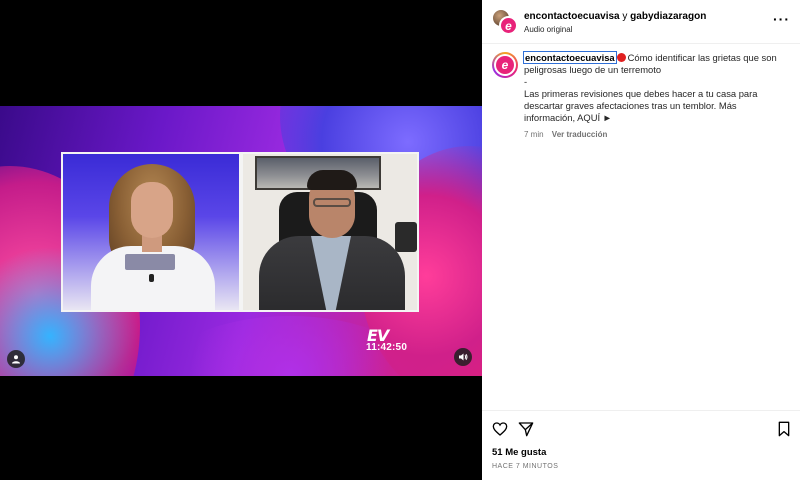 Image resolution: width=800 pixels, height=480 pixels. Describe the element at coordinates (519, 452) in the screenshot. I see `like-count: 51 Me gusta` at that location.